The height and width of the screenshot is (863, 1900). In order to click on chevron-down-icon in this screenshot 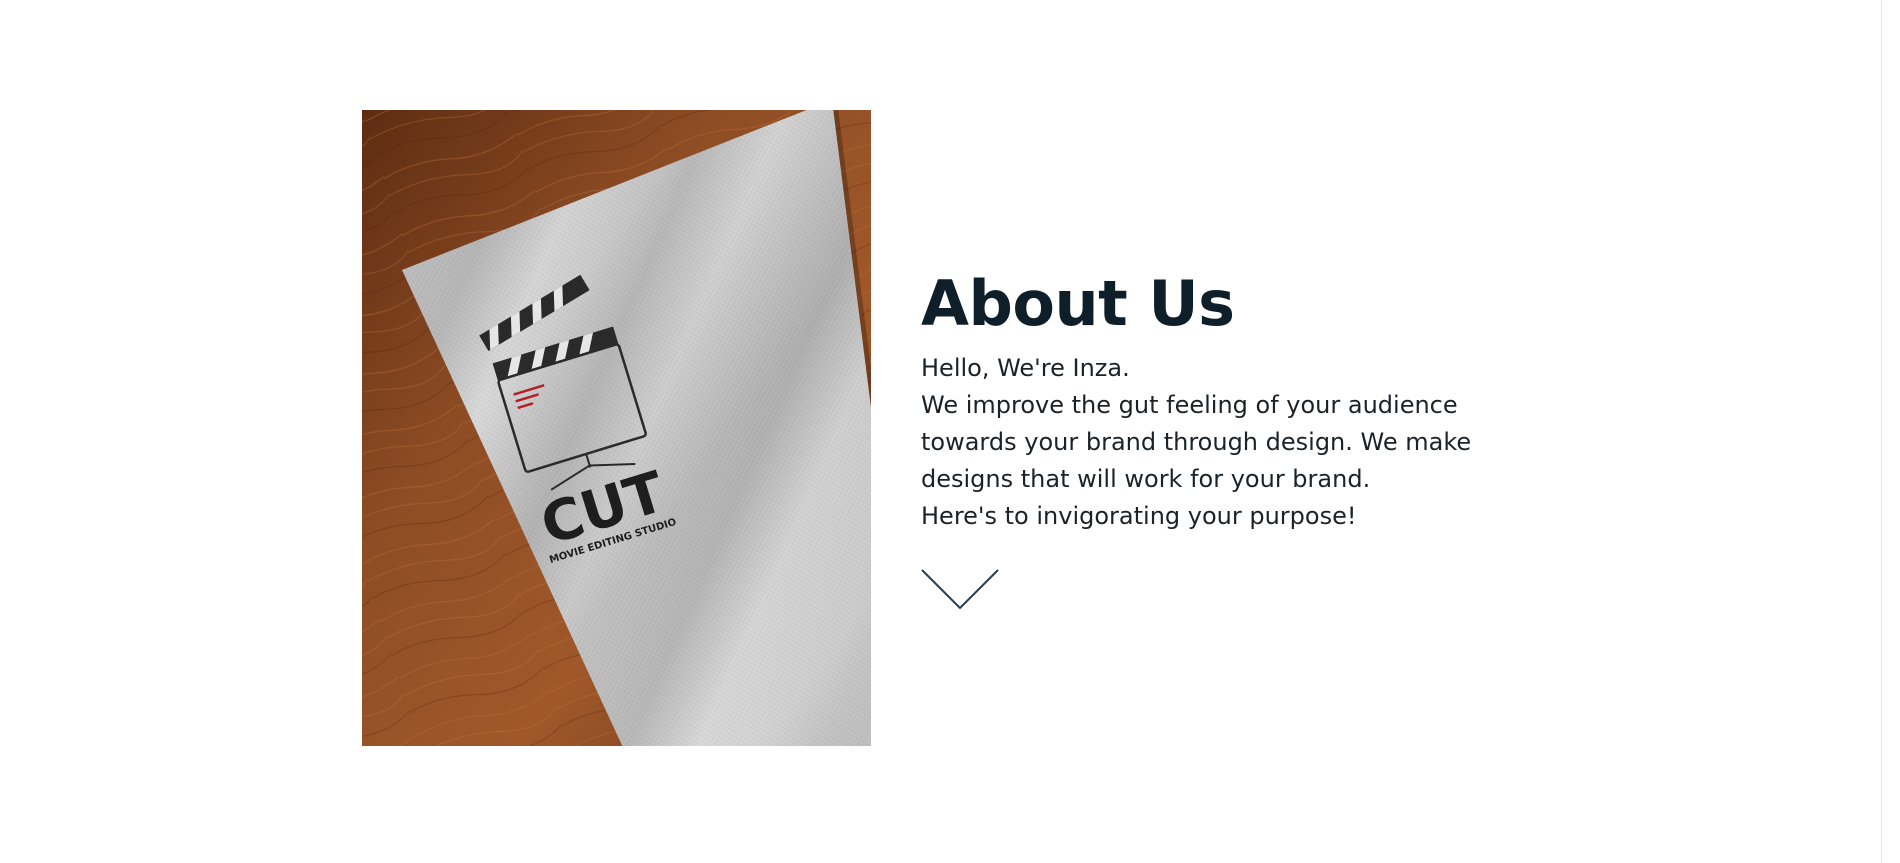, I will do `click(960, 590)`.